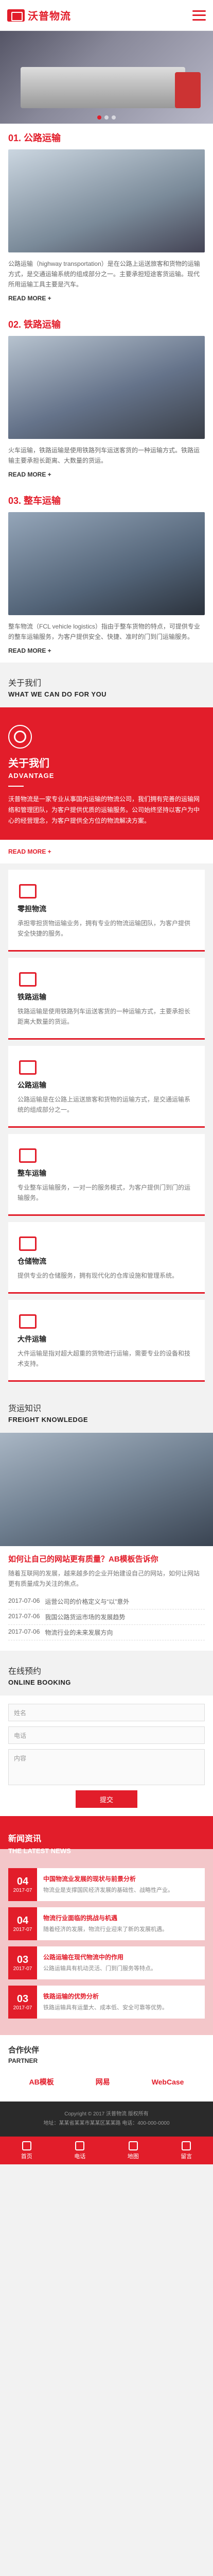  What do you see at coordinates (104, 1192) in the screenshot?
I see `service-text: 专业整车运输服务，一对一的服务模式，为客户提供门到门的运输服务。` at bounding box center [104, 1192].